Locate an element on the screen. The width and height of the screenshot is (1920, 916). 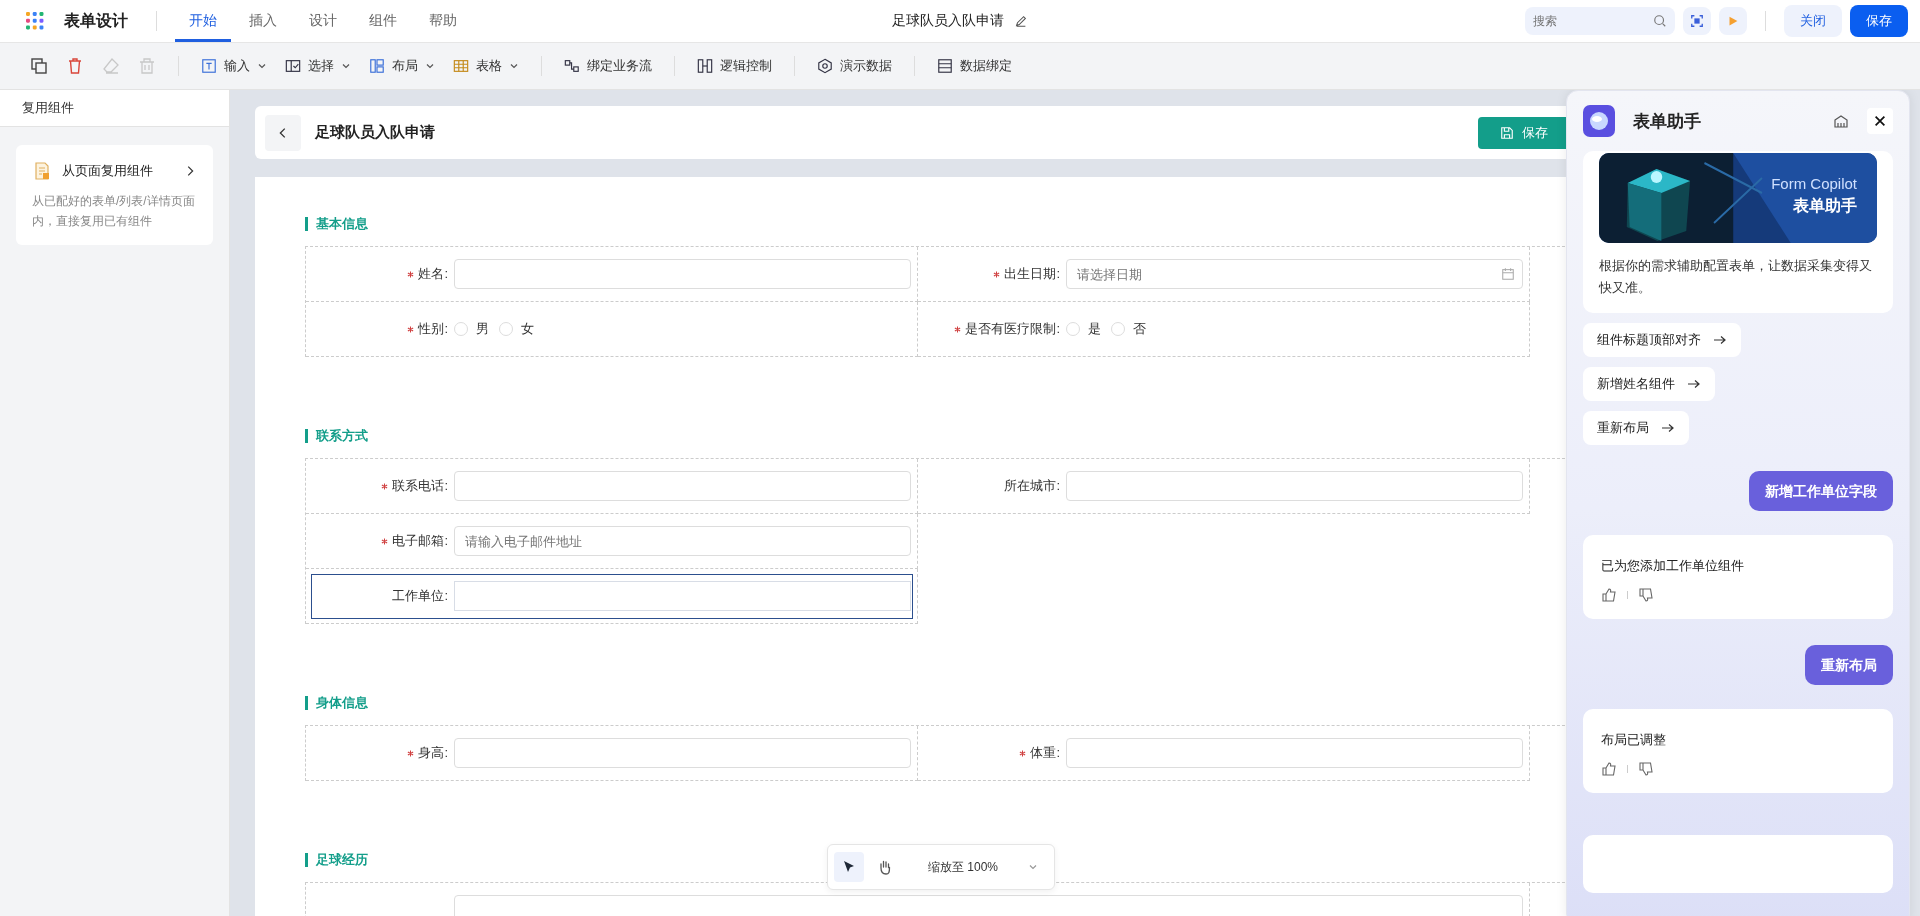
field-label: 是否有医疗限制: is located at coordinates (1012, 329).